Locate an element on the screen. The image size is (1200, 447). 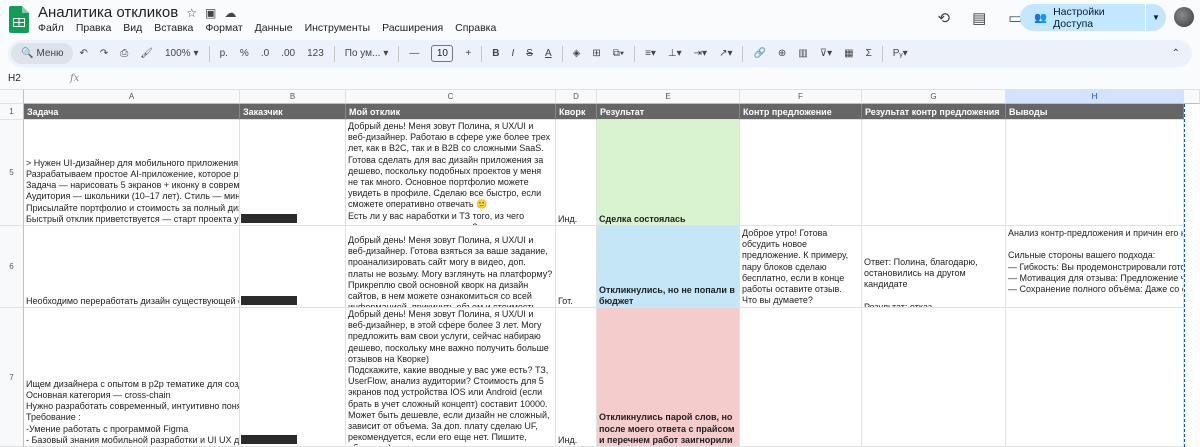
increase-decimal-button: .00 is located at coordinates (288, 53).